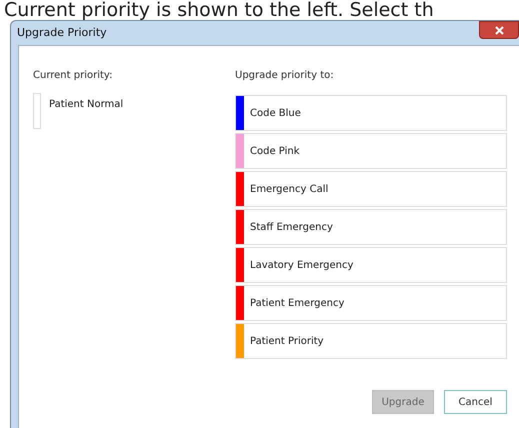  What do you see at coordinates (289, 189) in the screenshot?
I see `priority-option-name: Emergency Call` at bounding box center [289, 189].